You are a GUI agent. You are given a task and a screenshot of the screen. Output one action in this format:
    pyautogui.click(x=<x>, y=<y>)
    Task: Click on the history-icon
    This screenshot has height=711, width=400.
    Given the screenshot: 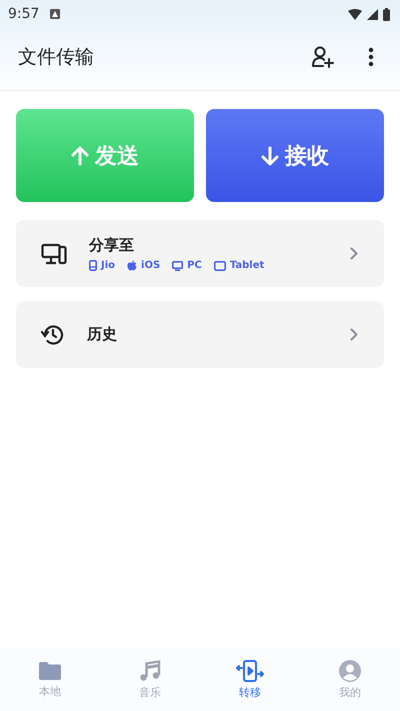 What is the action you would take?
    pyautogui.click(x=53, y=334)
    